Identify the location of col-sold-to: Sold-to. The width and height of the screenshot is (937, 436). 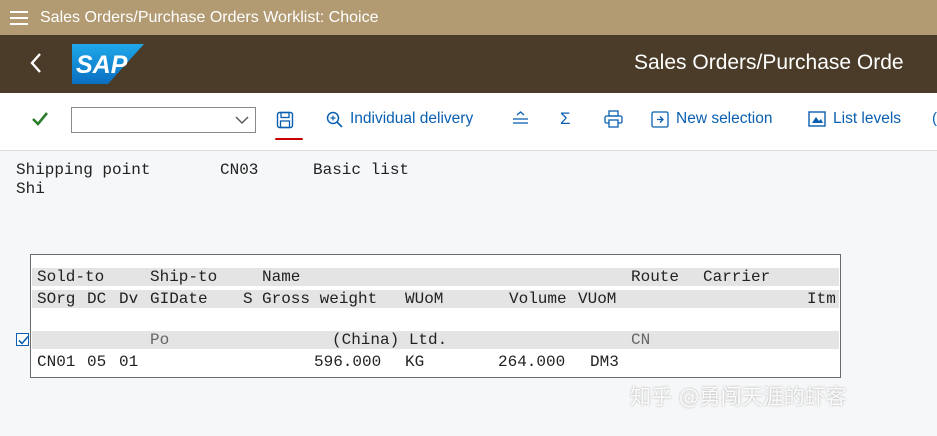
(71, 277).